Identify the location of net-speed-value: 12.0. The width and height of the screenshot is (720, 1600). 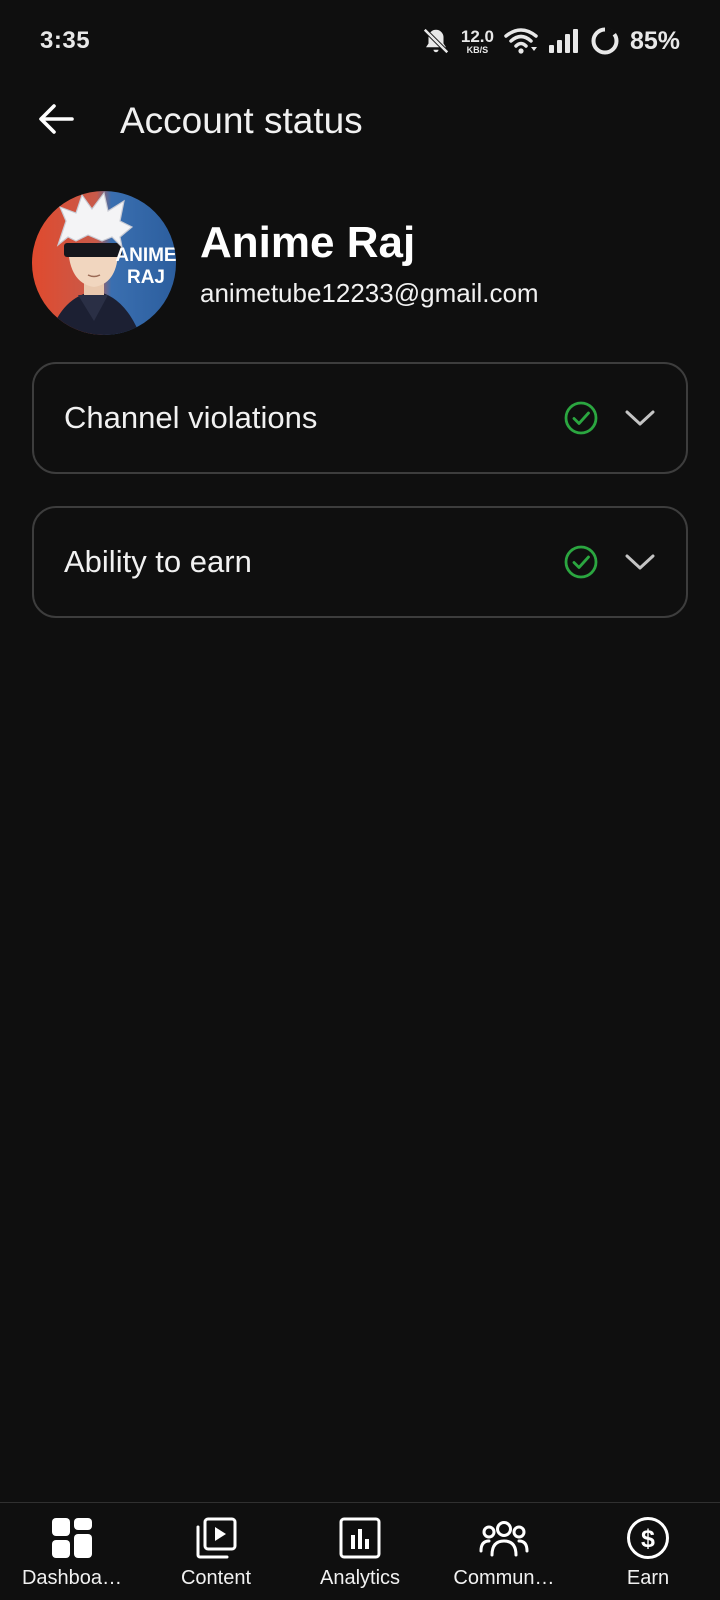
(477, 36).